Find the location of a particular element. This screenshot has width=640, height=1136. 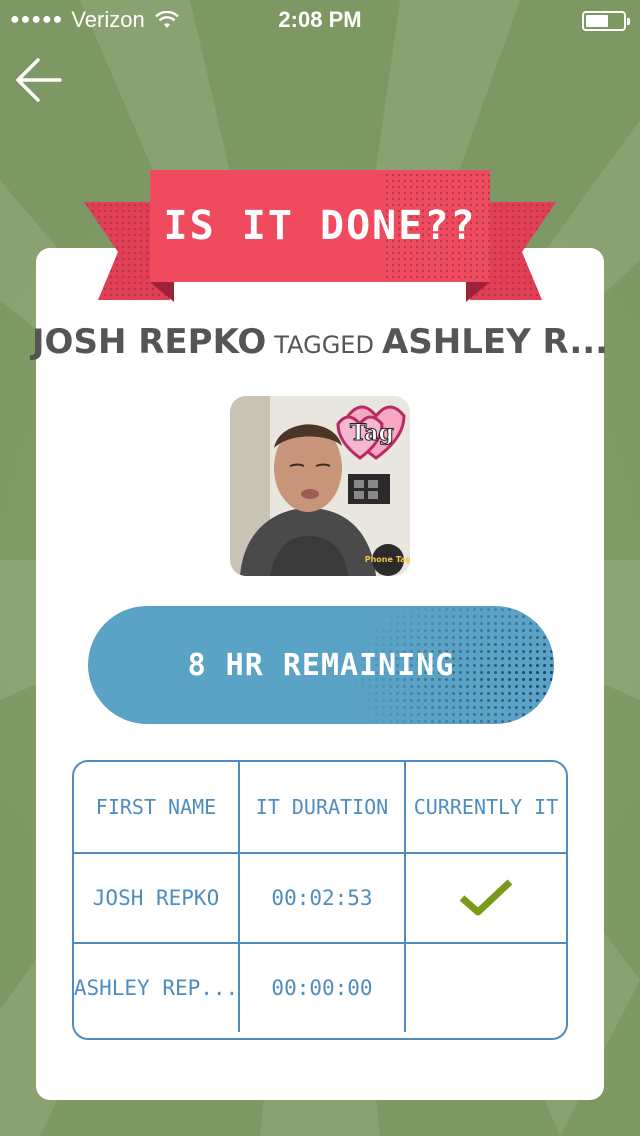

row-it-duration: 00:00:00 is located at coordinates (321, 988).